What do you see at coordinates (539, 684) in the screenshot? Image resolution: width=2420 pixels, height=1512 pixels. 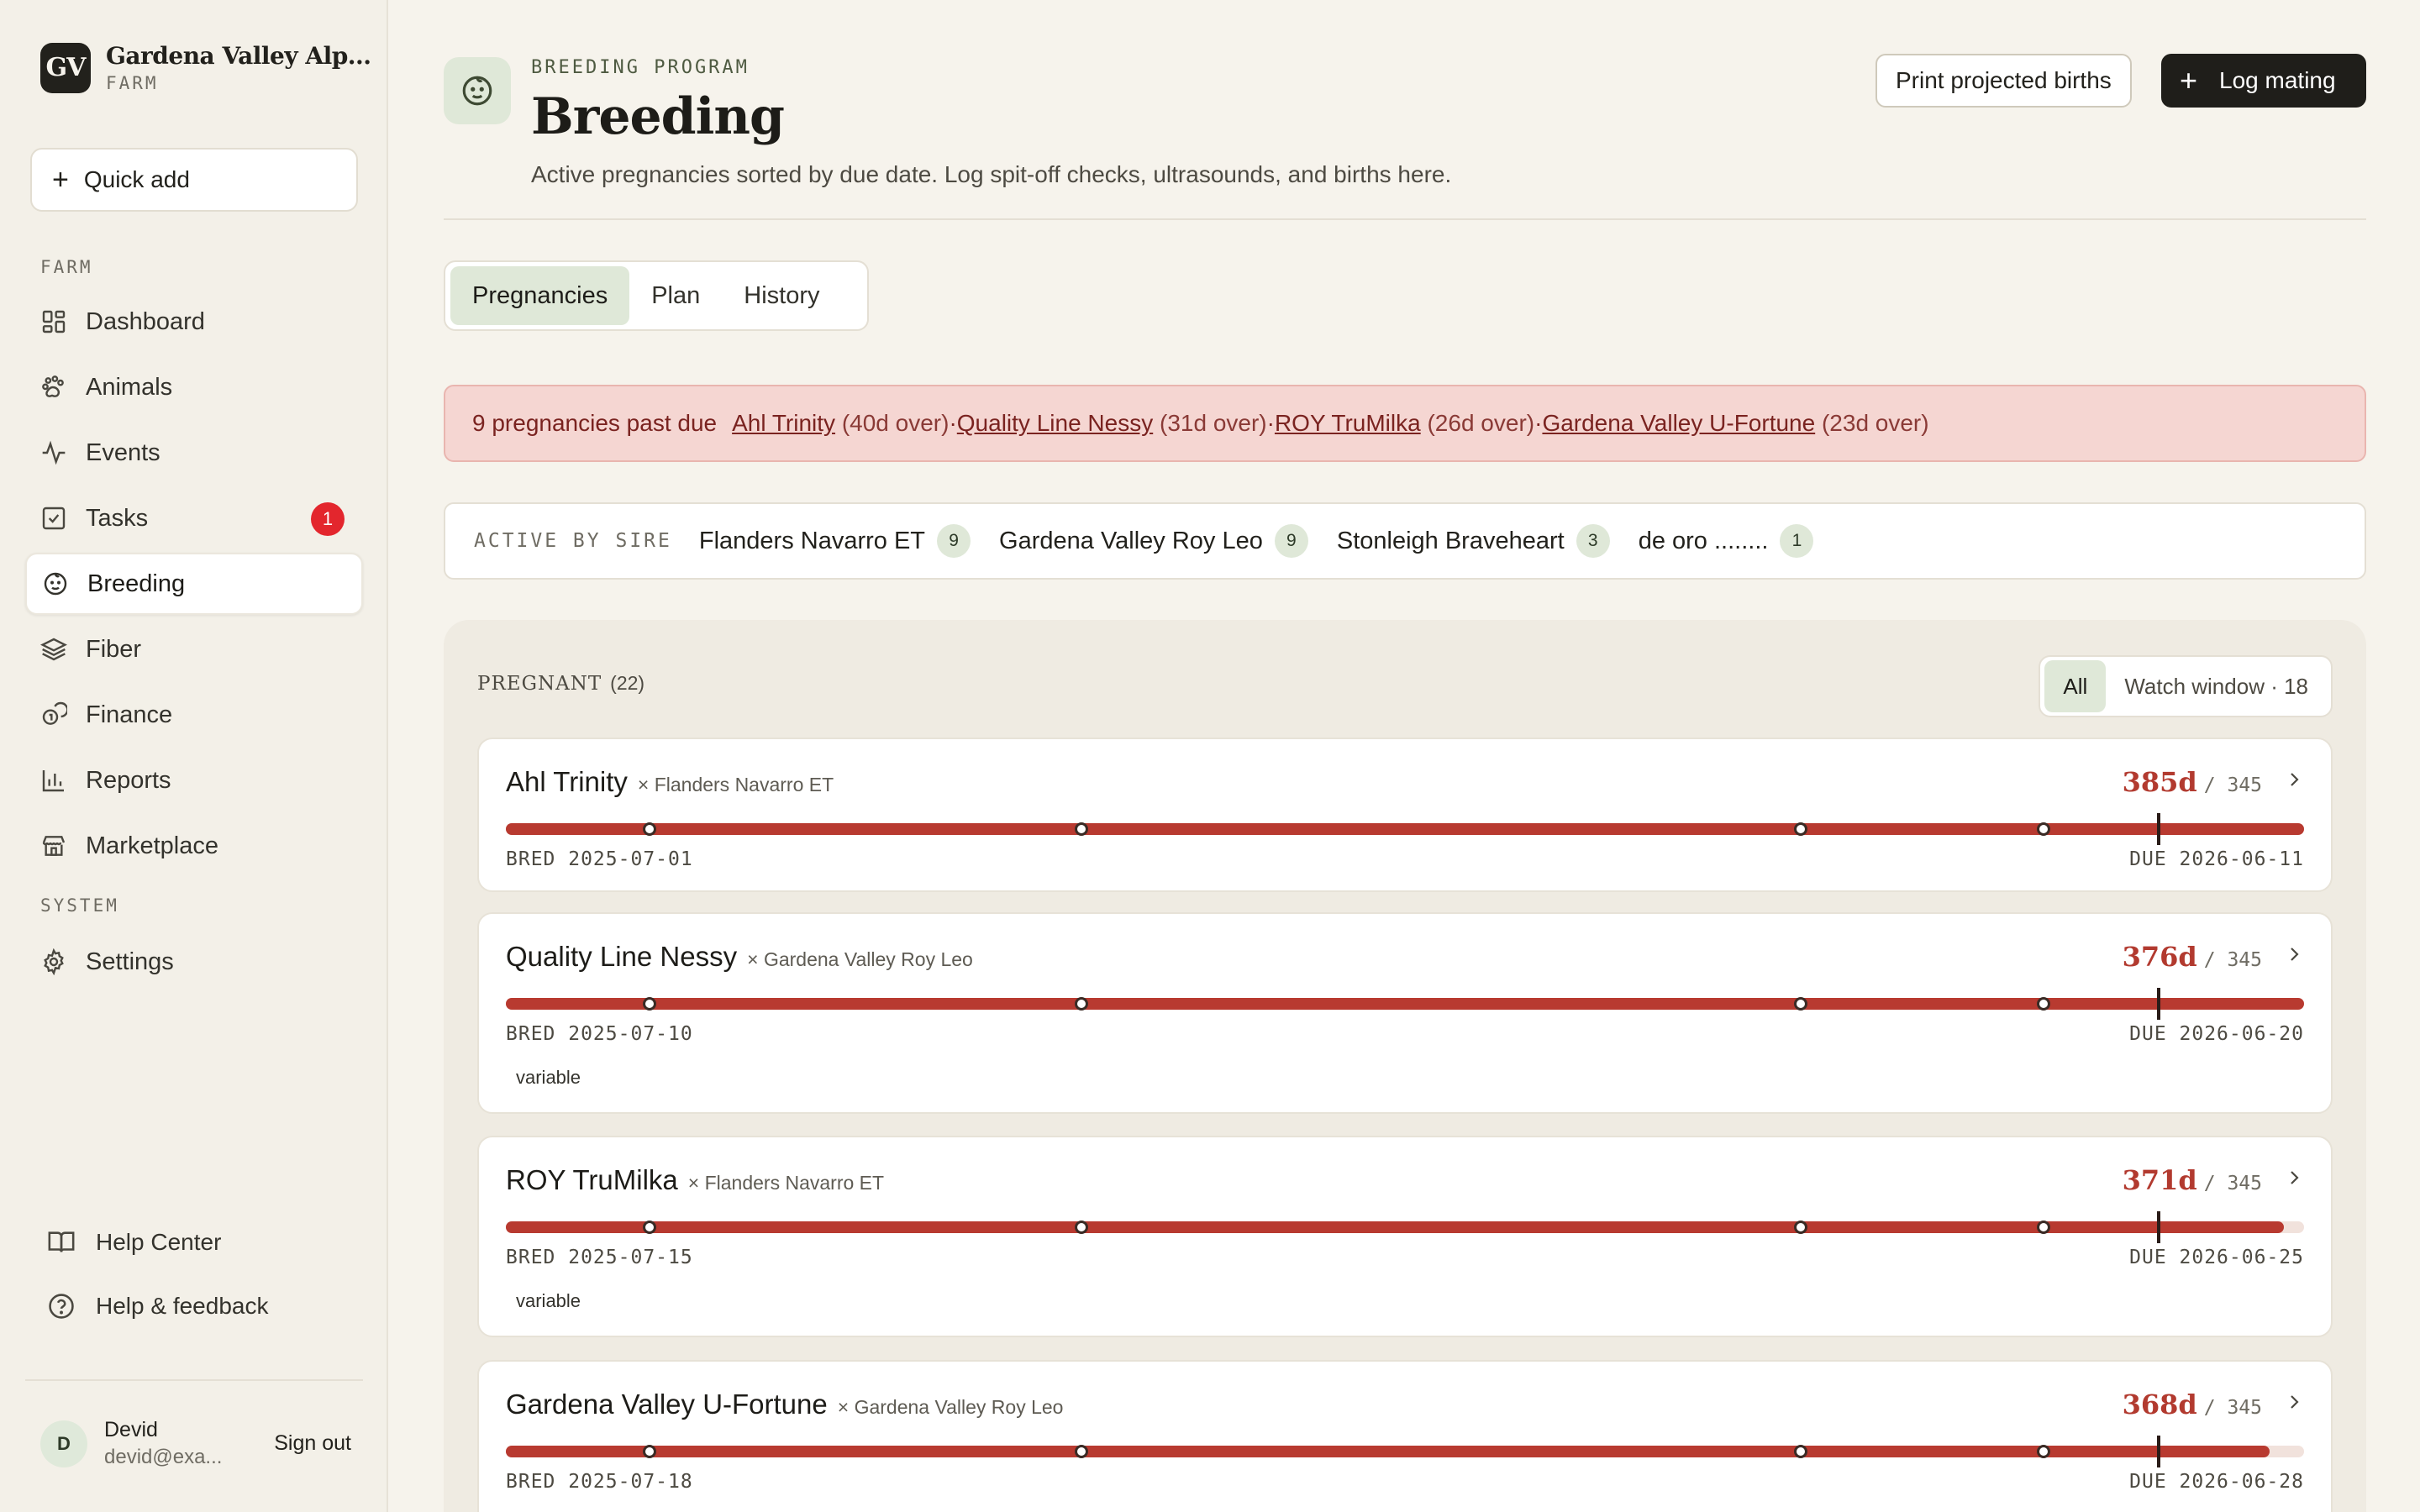 I see `pregnant-title: PREGNANT` at bounding box center [539, 684].